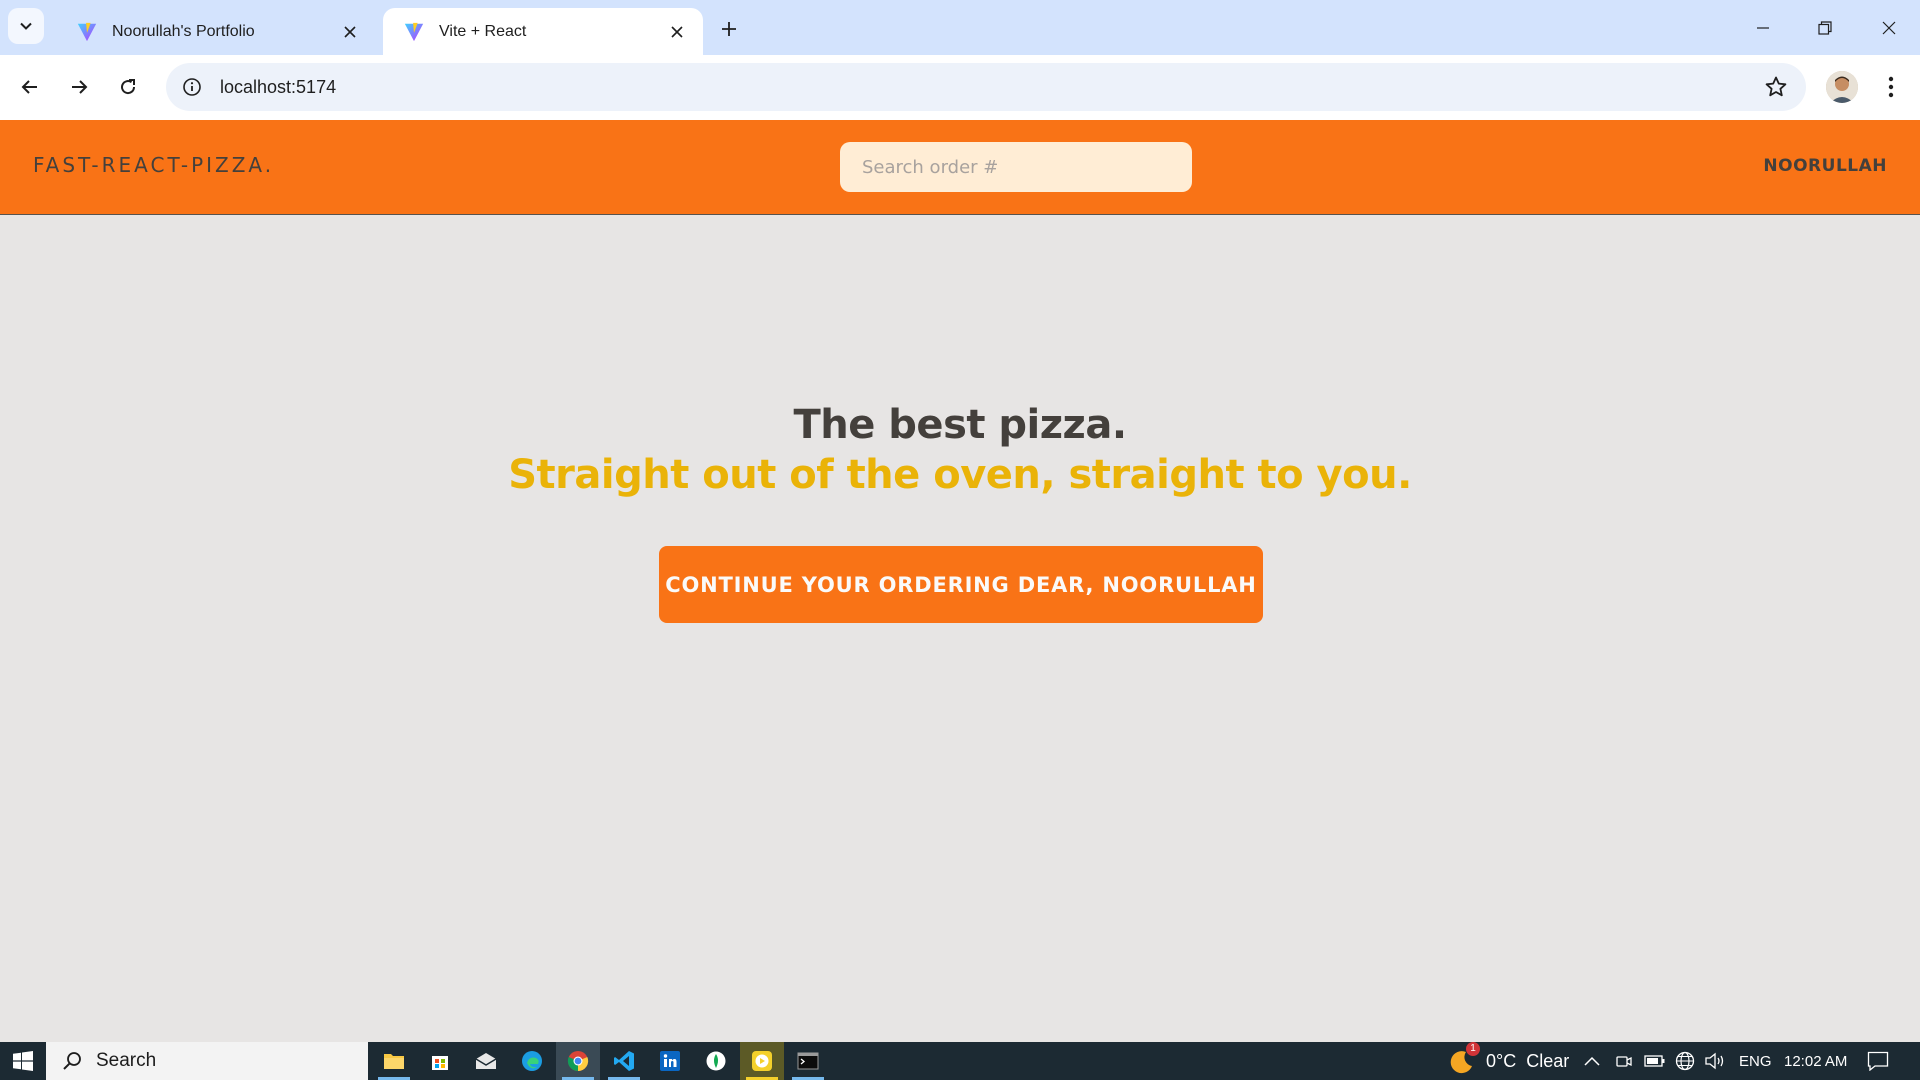  I want to click on mongodb-compass-app, so click(716, 1061).